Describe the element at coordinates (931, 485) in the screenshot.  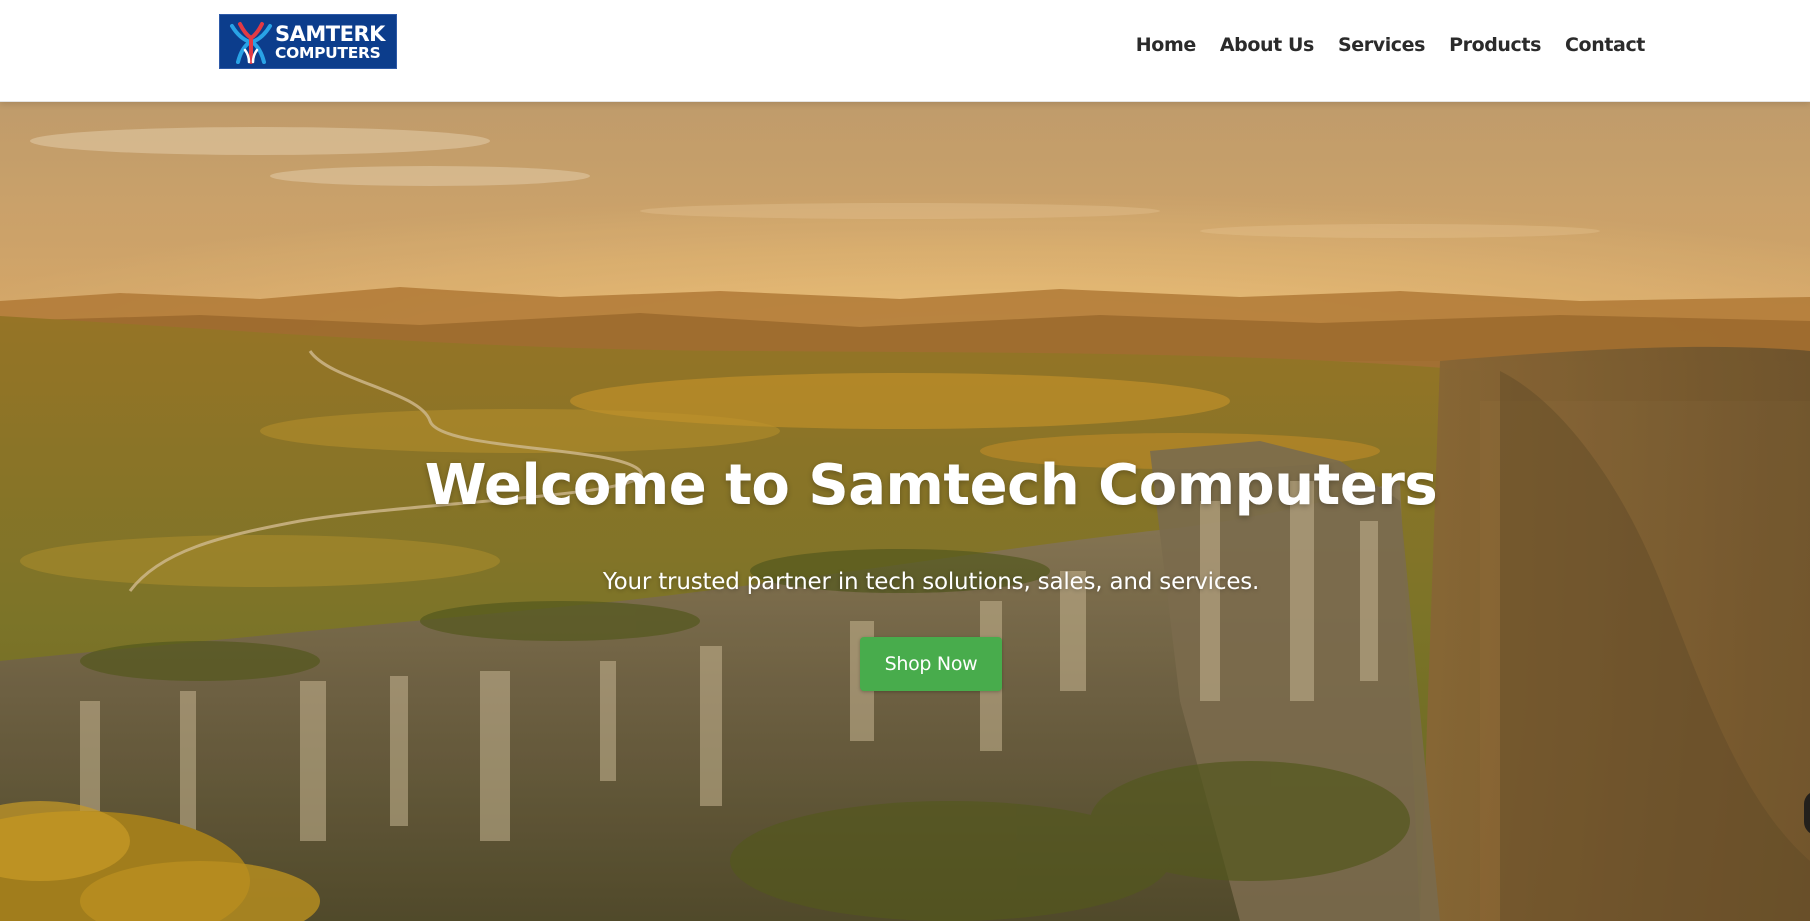
I see `hero-title: Welcome to Samtech Computers` at that location.